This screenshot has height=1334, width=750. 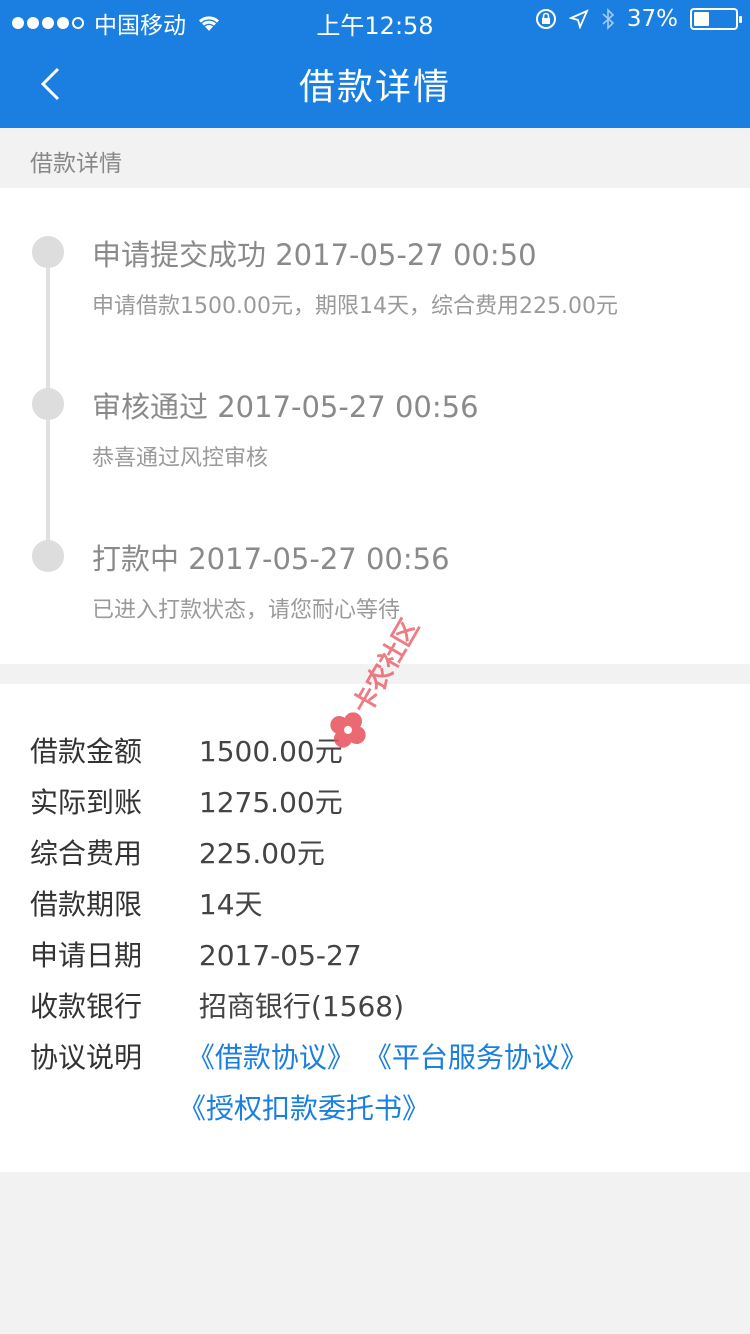 What do you see at coordinates (374, 87) in the screenshot?
I see `page-title: 借款详情` at bounding box center [374, 87].